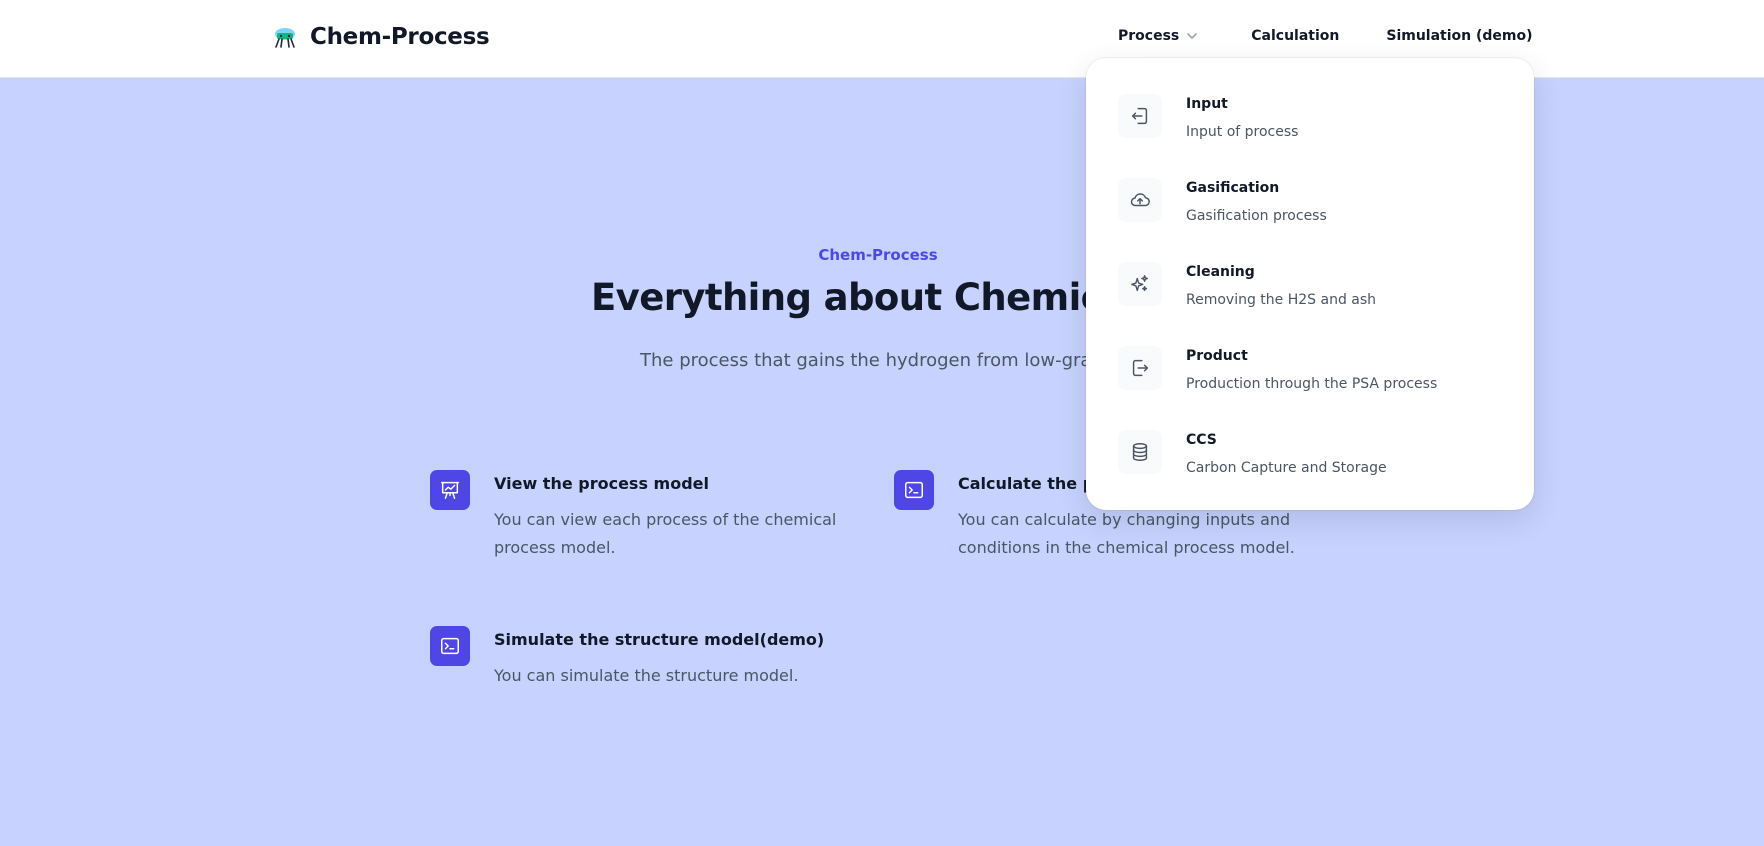  Describe the element at coordinates (1140, 452) in the screenshot. I see `database-icon` at that location.